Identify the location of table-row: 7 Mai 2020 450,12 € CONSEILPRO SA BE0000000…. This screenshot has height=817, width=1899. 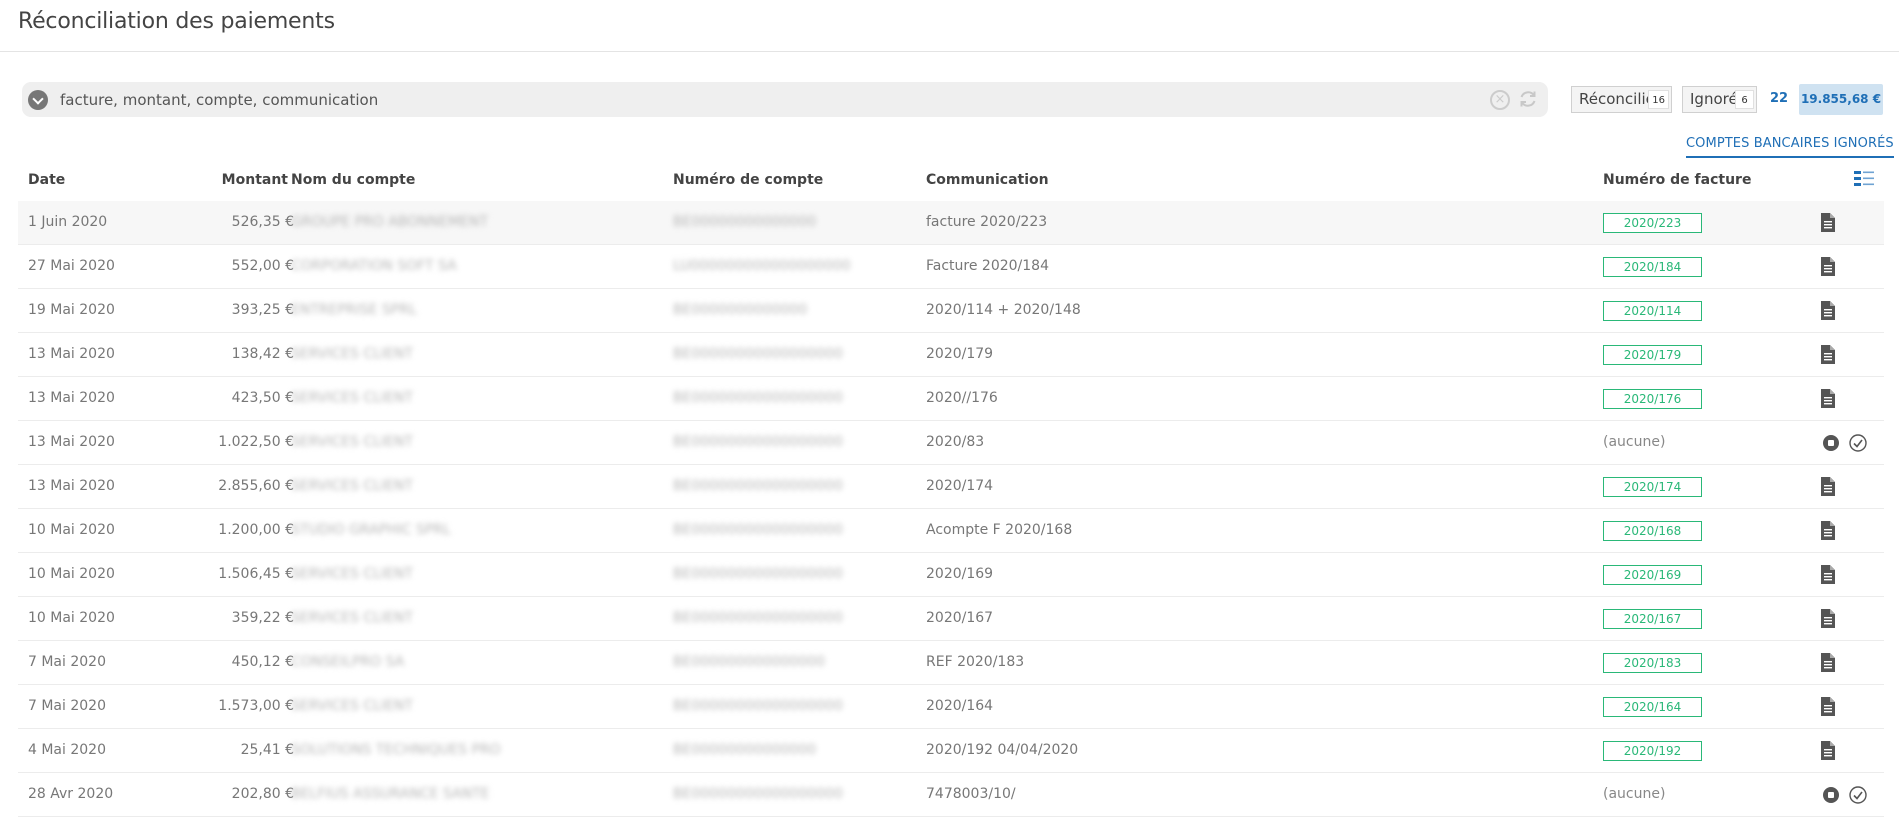
(951, 663).